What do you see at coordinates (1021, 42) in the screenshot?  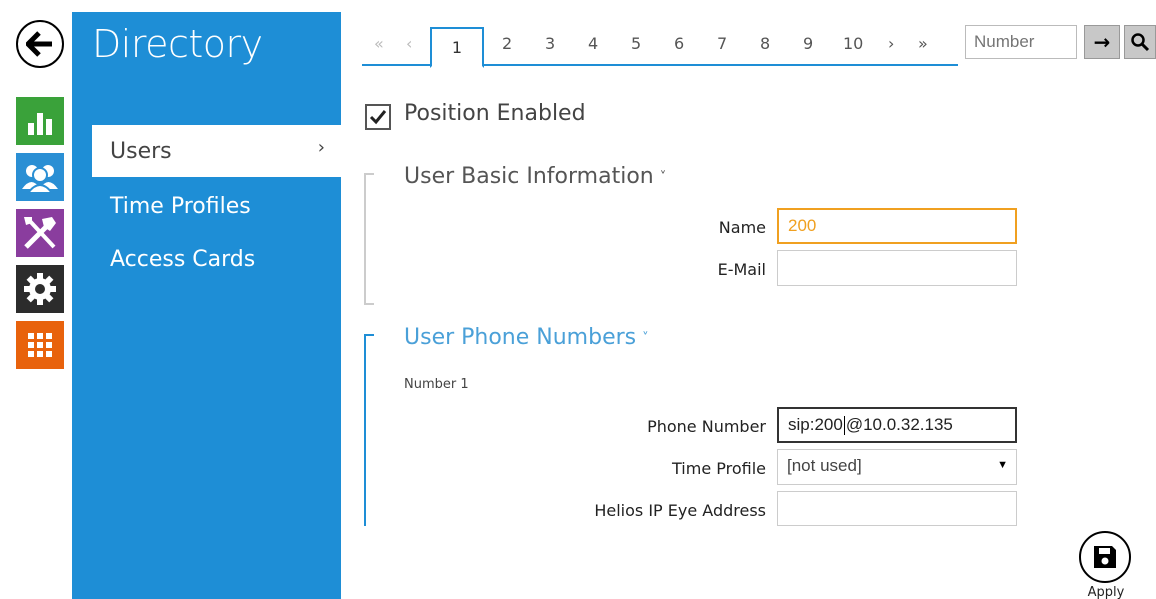 I see `page-number-input` at bounding box center [1021, 42].